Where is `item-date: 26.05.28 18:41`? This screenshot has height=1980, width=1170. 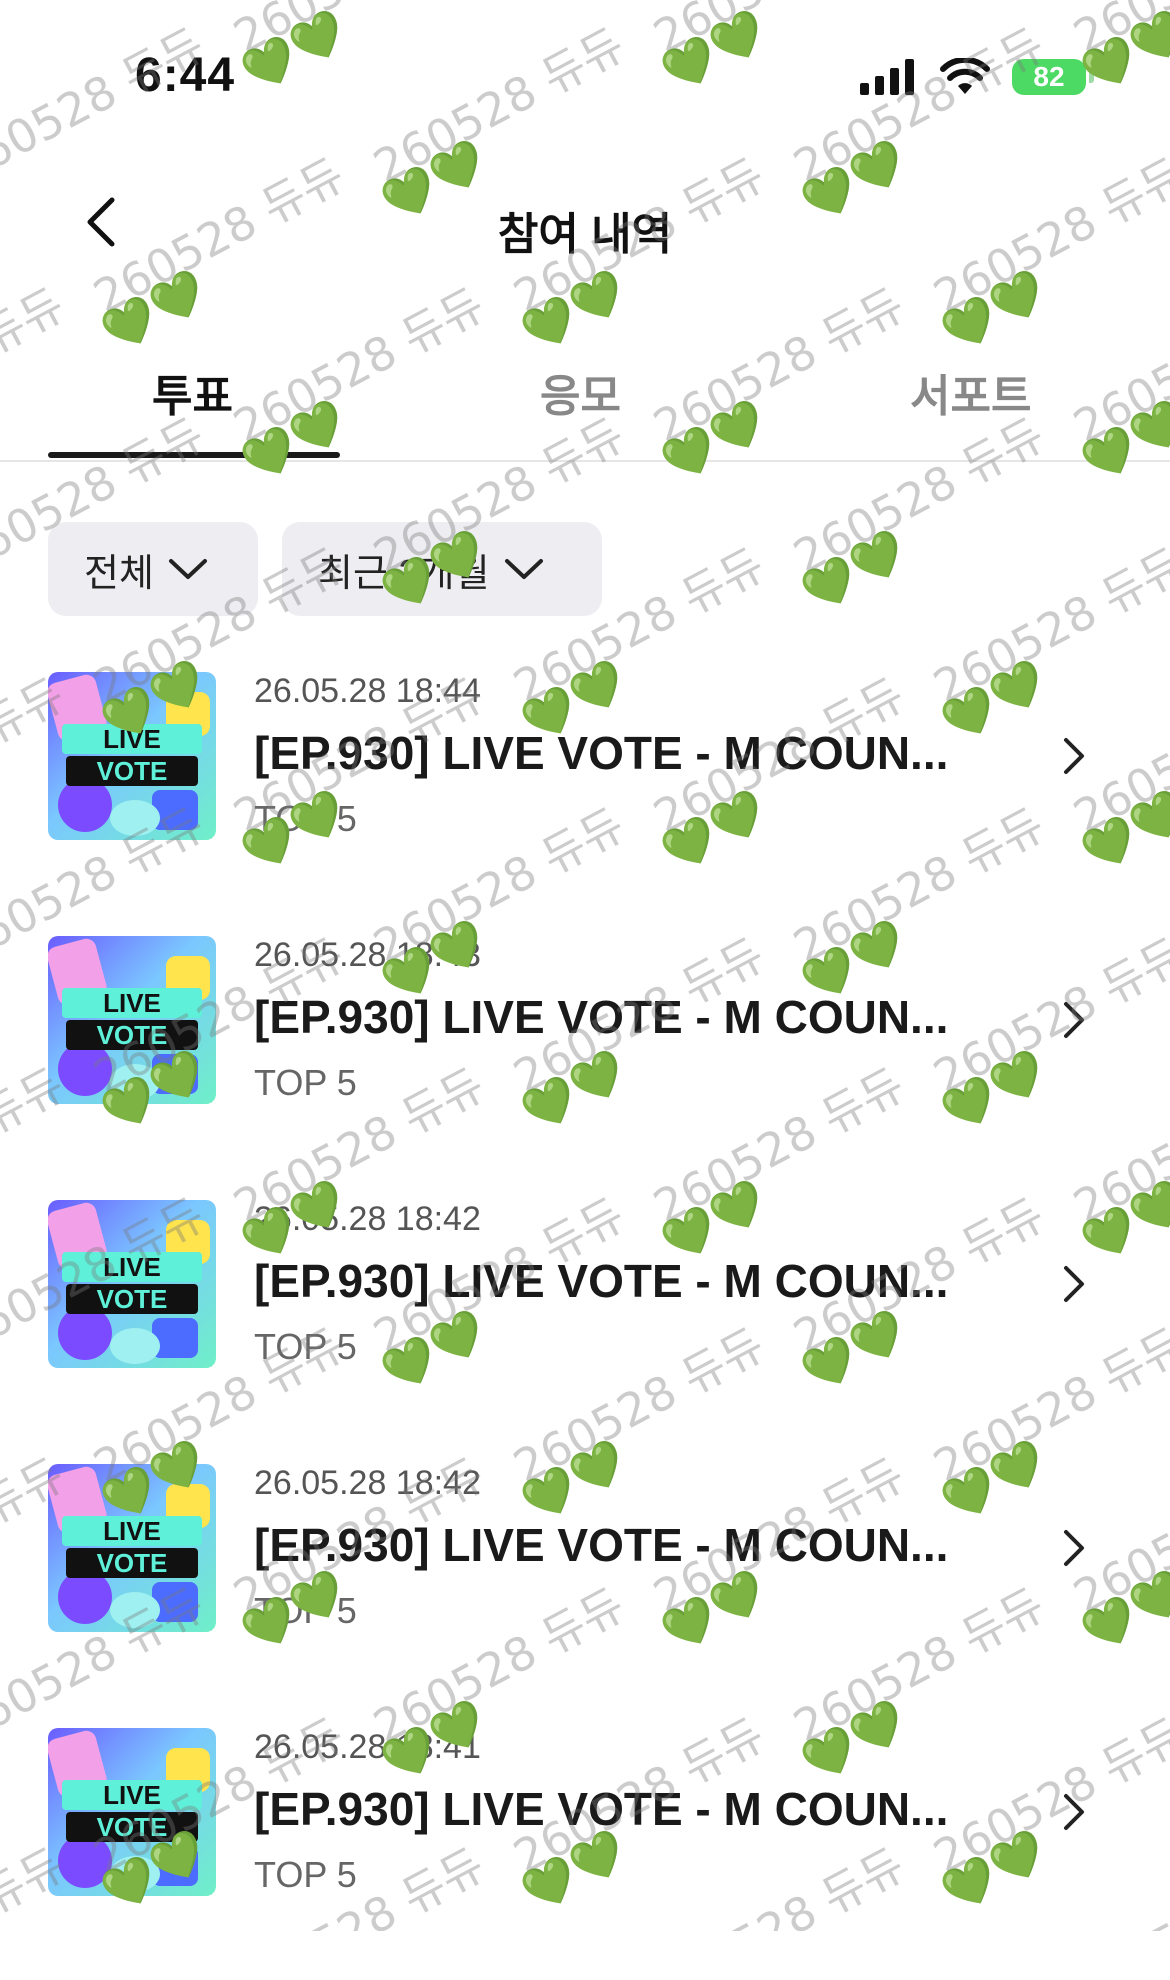
item-date: 26.05.28 18:41 is located at coordinates (367, 1747).